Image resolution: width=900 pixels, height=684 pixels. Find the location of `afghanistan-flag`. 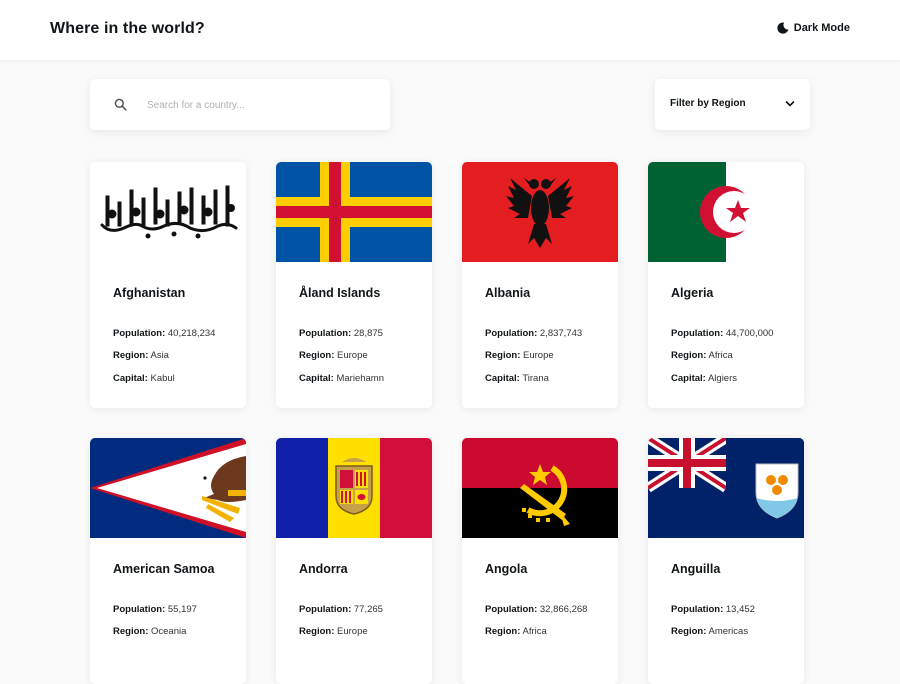

afghanistan-flag is located at coordinates (168, 212).